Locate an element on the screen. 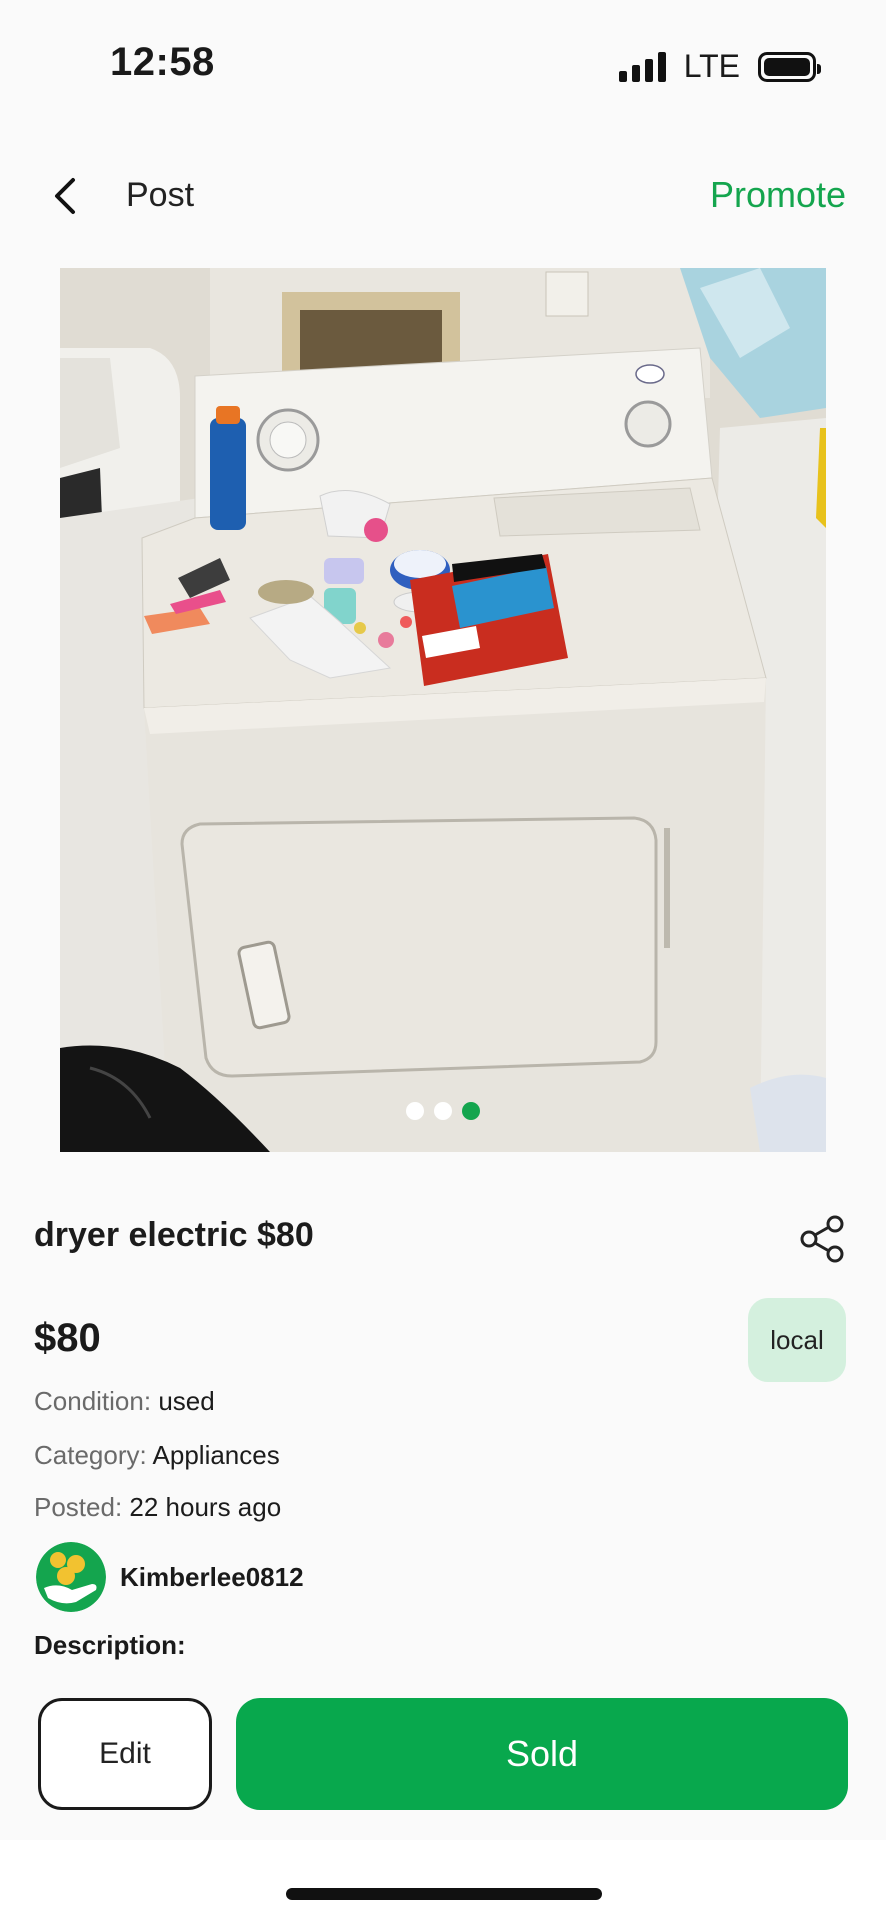 The height and width of the screenshot is (1920, 886). promote-button: Promote is located at coordinates (778, 195).